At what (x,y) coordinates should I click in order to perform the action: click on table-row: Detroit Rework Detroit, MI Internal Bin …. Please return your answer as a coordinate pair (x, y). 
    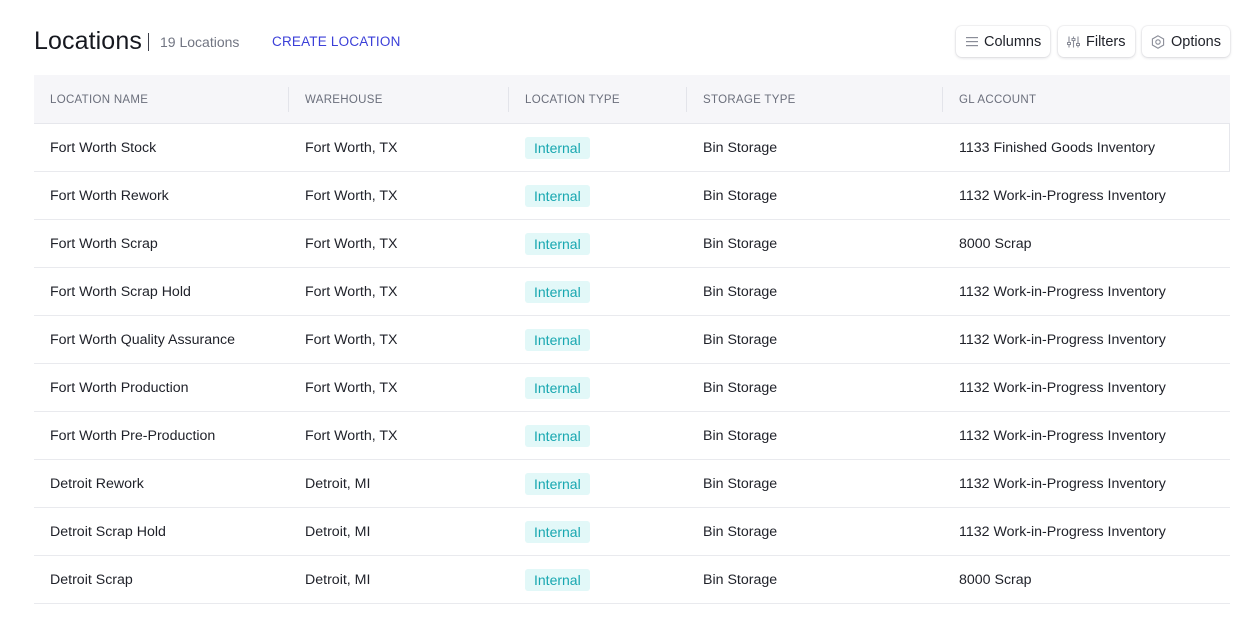
    Looking at the image, I should click on (632, 484).